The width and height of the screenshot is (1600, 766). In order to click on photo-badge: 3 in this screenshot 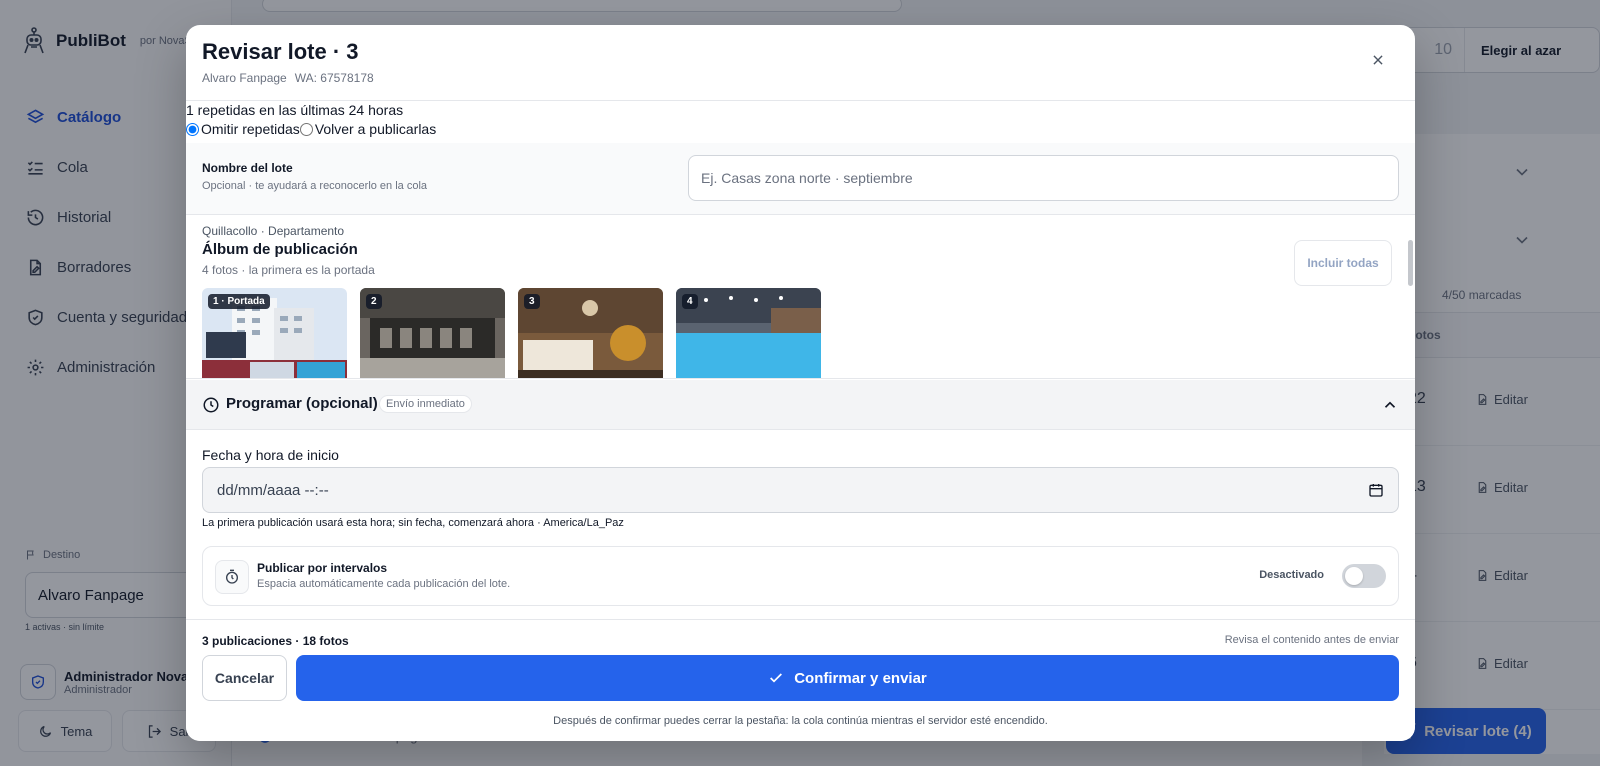, I will do `click(532, 301)`.